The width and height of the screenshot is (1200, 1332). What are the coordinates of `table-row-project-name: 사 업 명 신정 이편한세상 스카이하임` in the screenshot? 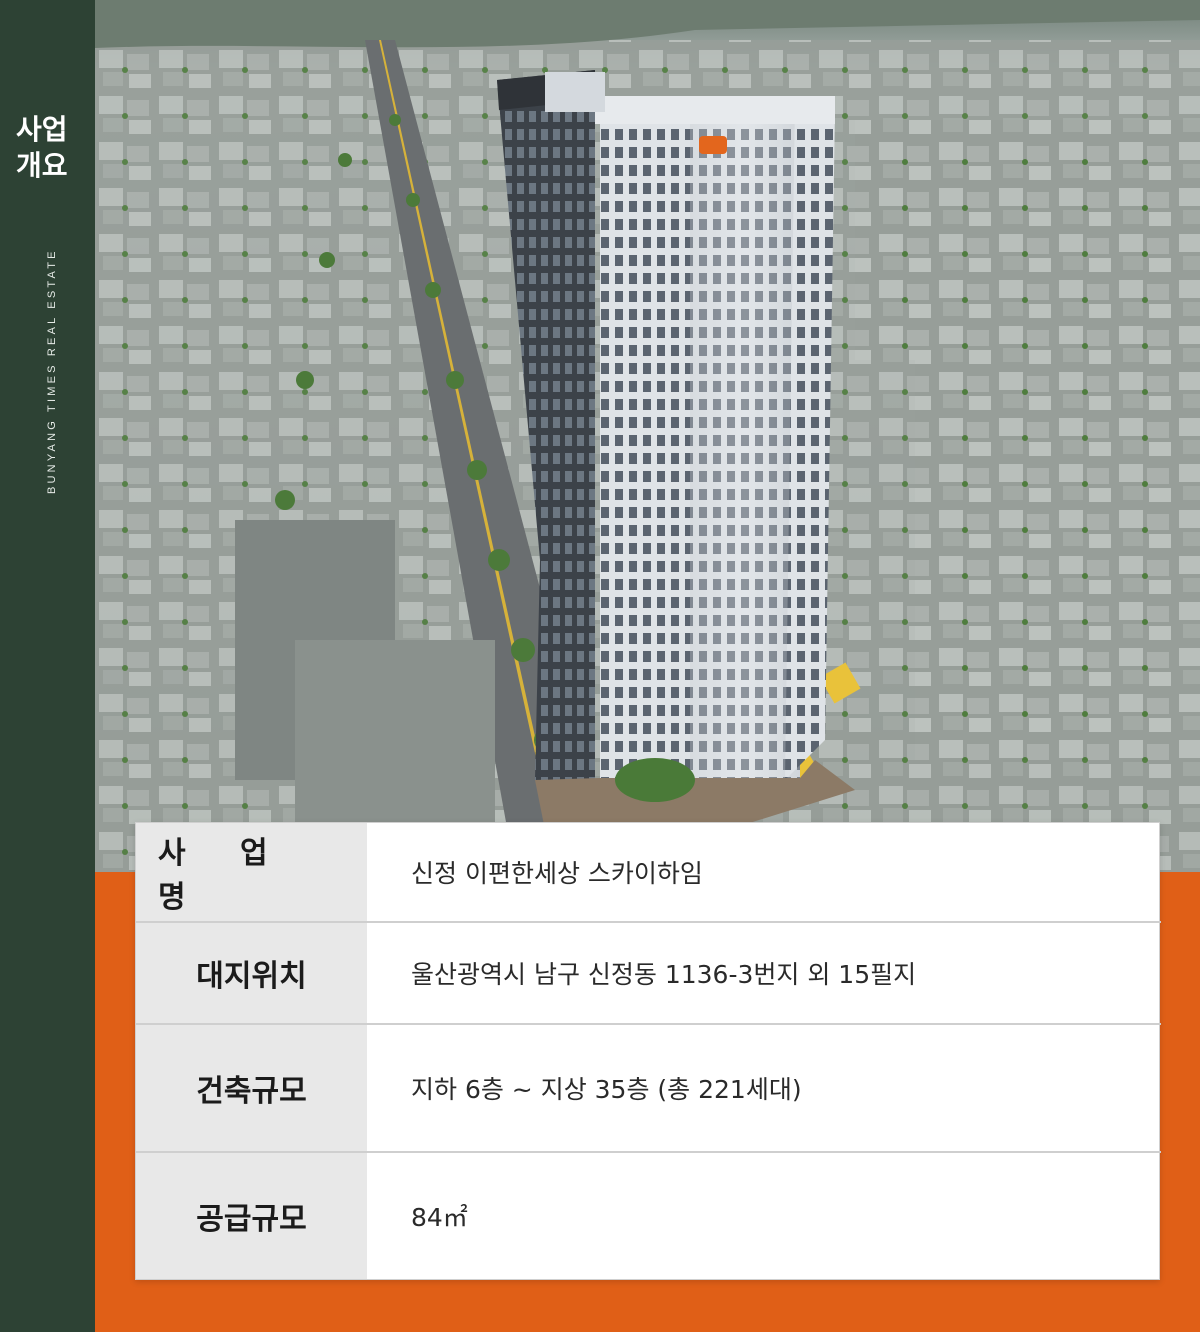 It's located at (648, 873).